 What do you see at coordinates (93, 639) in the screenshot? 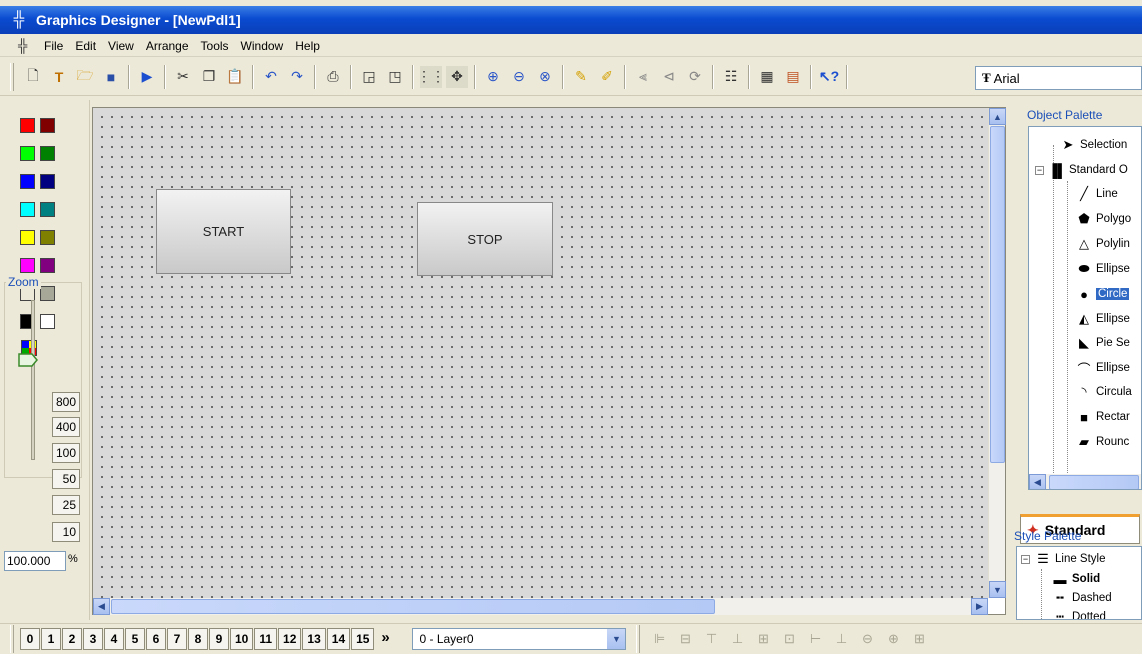
I see `layer-button-3: 3` at bounding box center [93, 639].